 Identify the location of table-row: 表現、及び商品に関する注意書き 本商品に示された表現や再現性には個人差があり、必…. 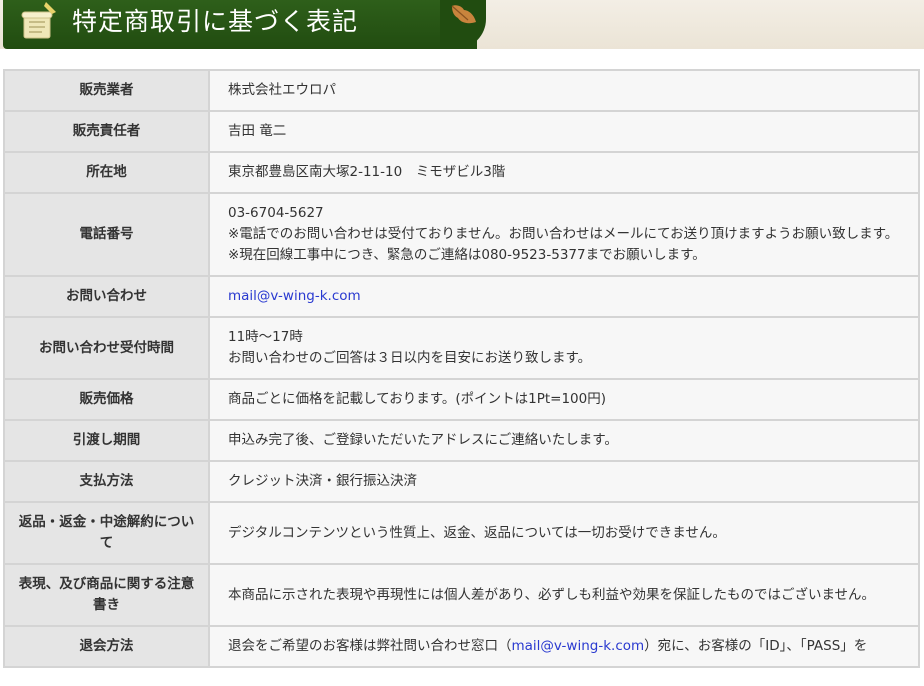
(461, 595).